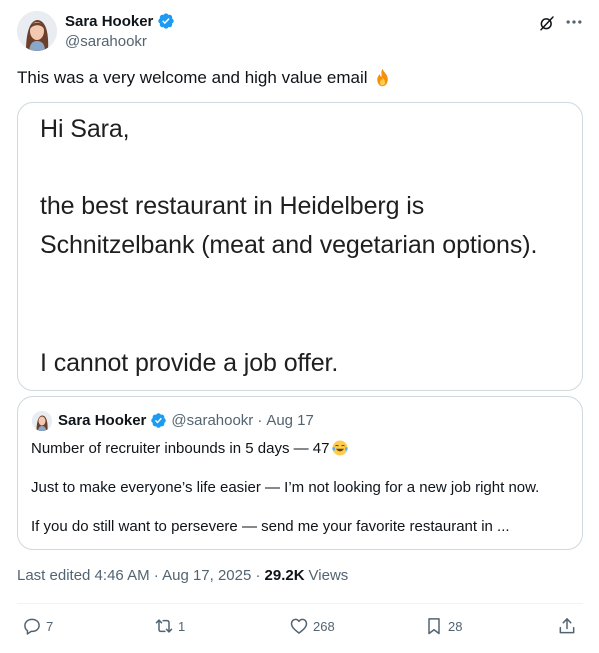  What do you see at coordinates (159, 420) in the screenshot?
I see `quote-verified-badge-icon` at bounding box center [159, 420].